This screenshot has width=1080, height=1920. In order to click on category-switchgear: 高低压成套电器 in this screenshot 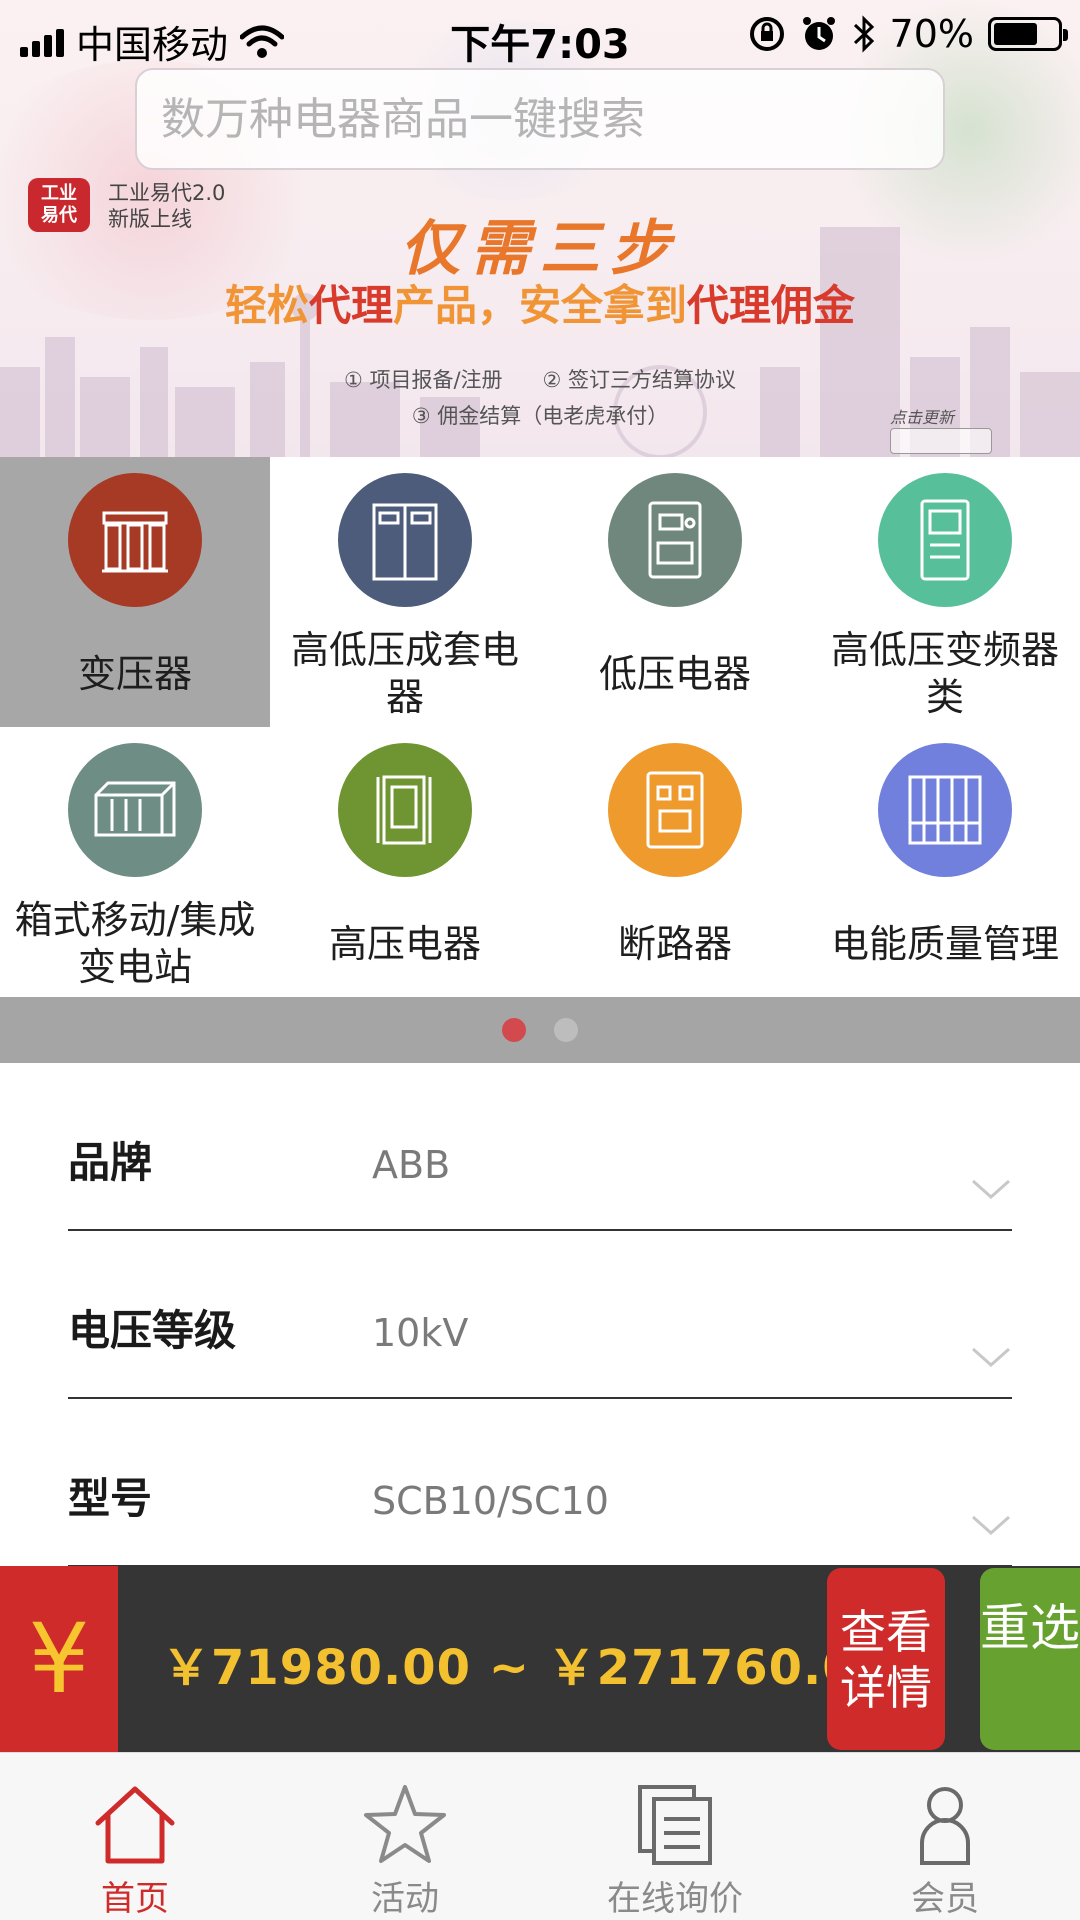, I will do `click(405, 592)`.